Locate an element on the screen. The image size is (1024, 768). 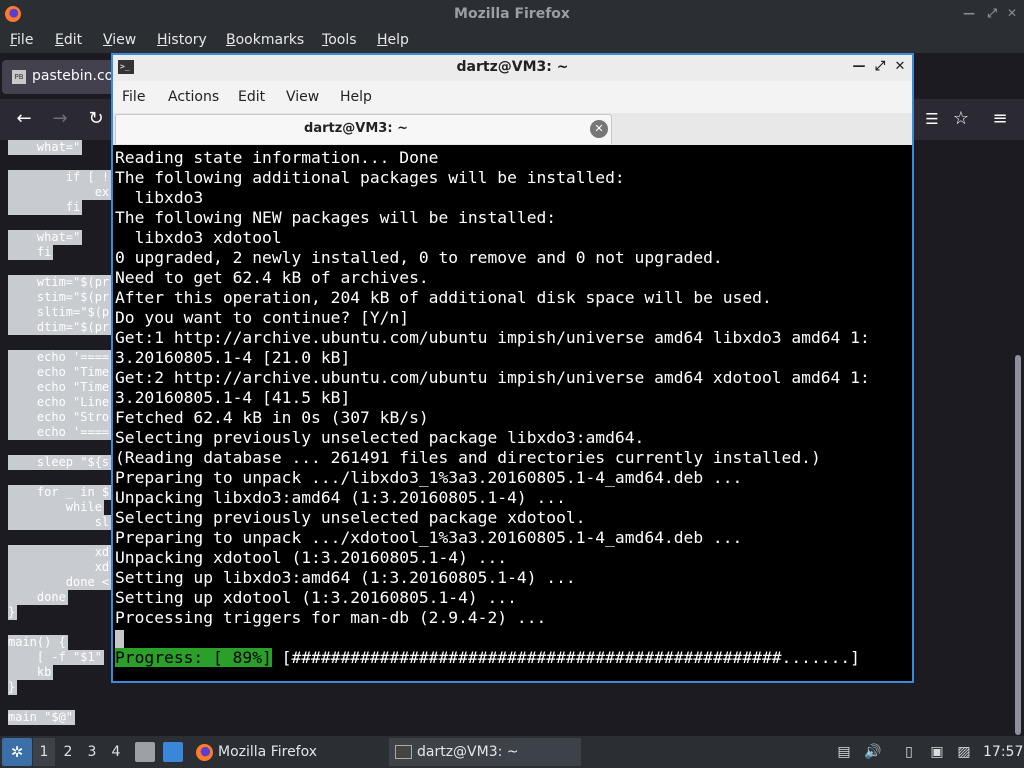
page-scrollbar is located at coordinates (1018, 545).